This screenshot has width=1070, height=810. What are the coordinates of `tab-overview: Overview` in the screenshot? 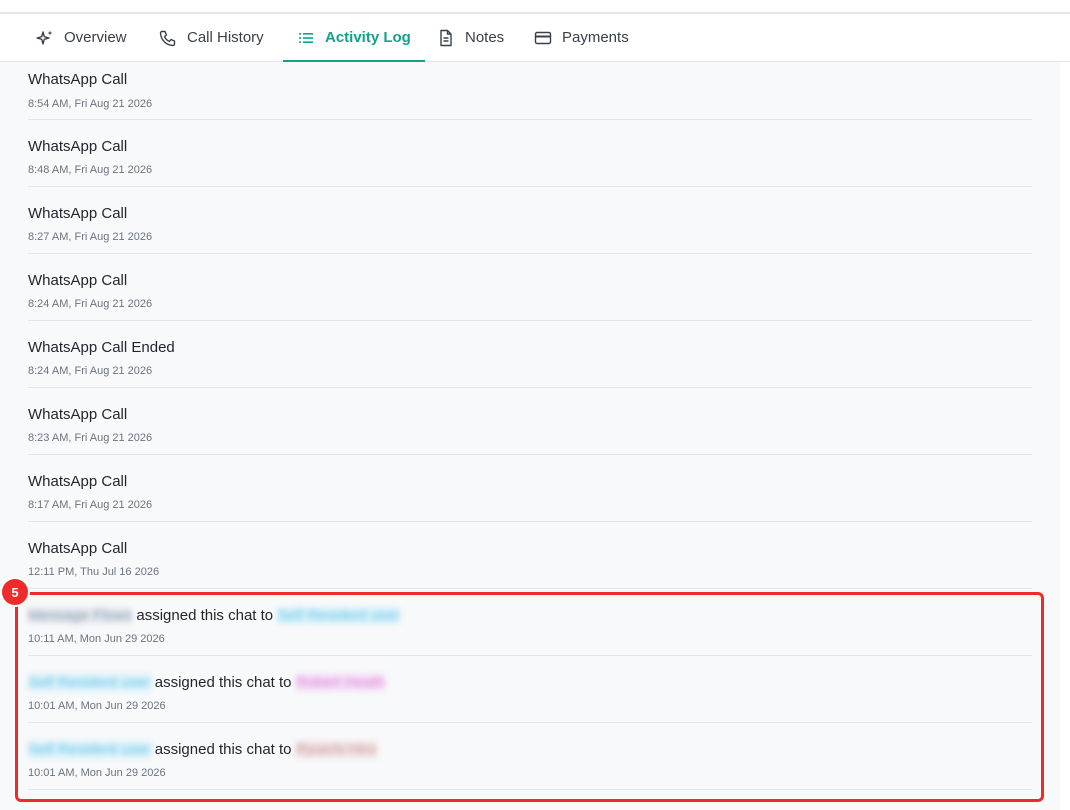 It's located at (81, 37).